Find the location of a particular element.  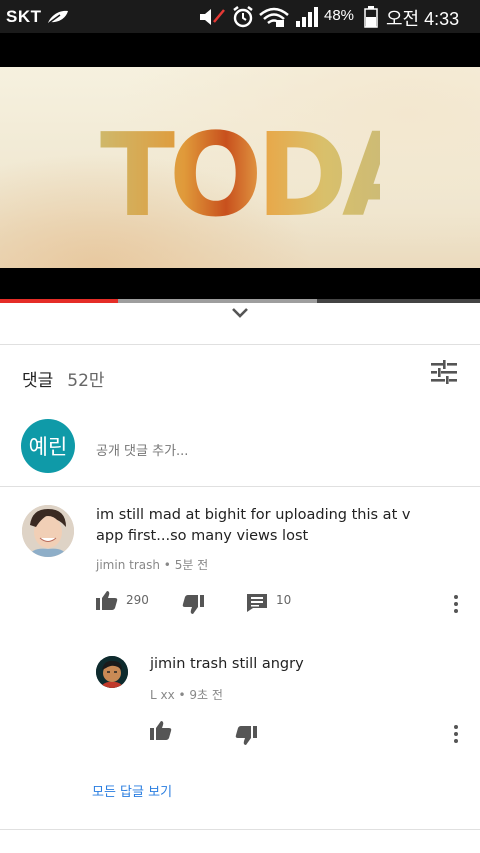

comments-label: 댓글 is located at coordinates (38, 381).